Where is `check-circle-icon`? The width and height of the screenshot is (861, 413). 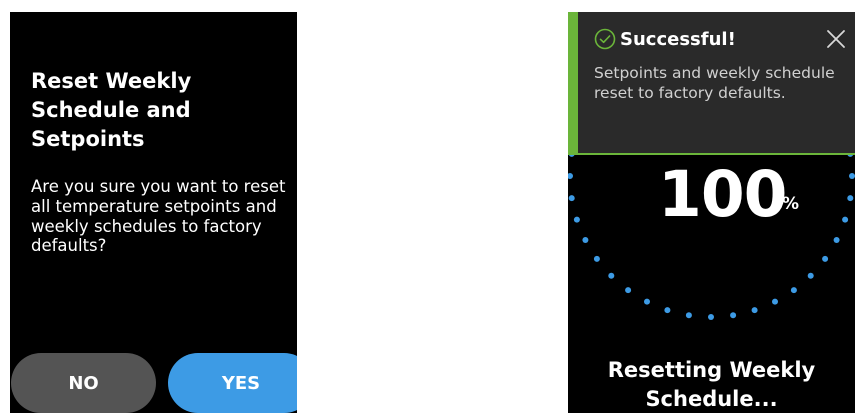
check-circle-icon is located at coordinates (605, 39).